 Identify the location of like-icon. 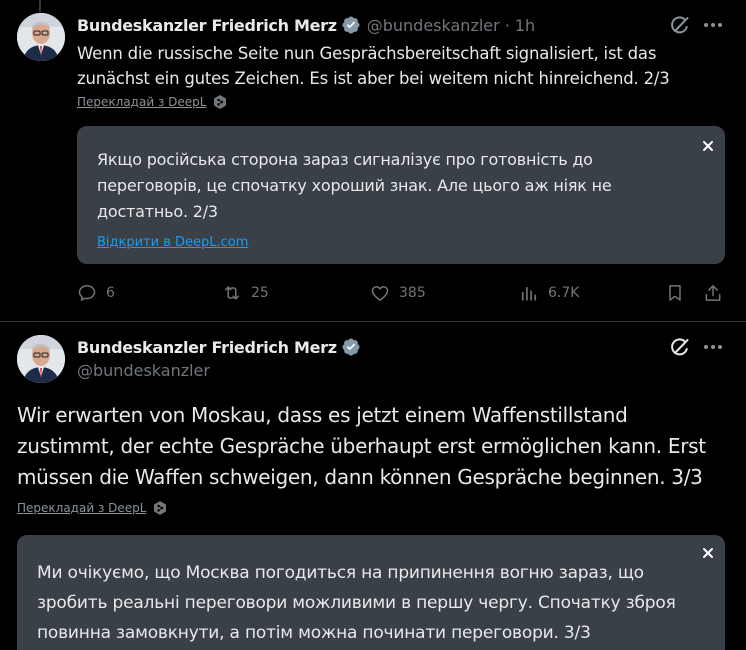
(380, 293).